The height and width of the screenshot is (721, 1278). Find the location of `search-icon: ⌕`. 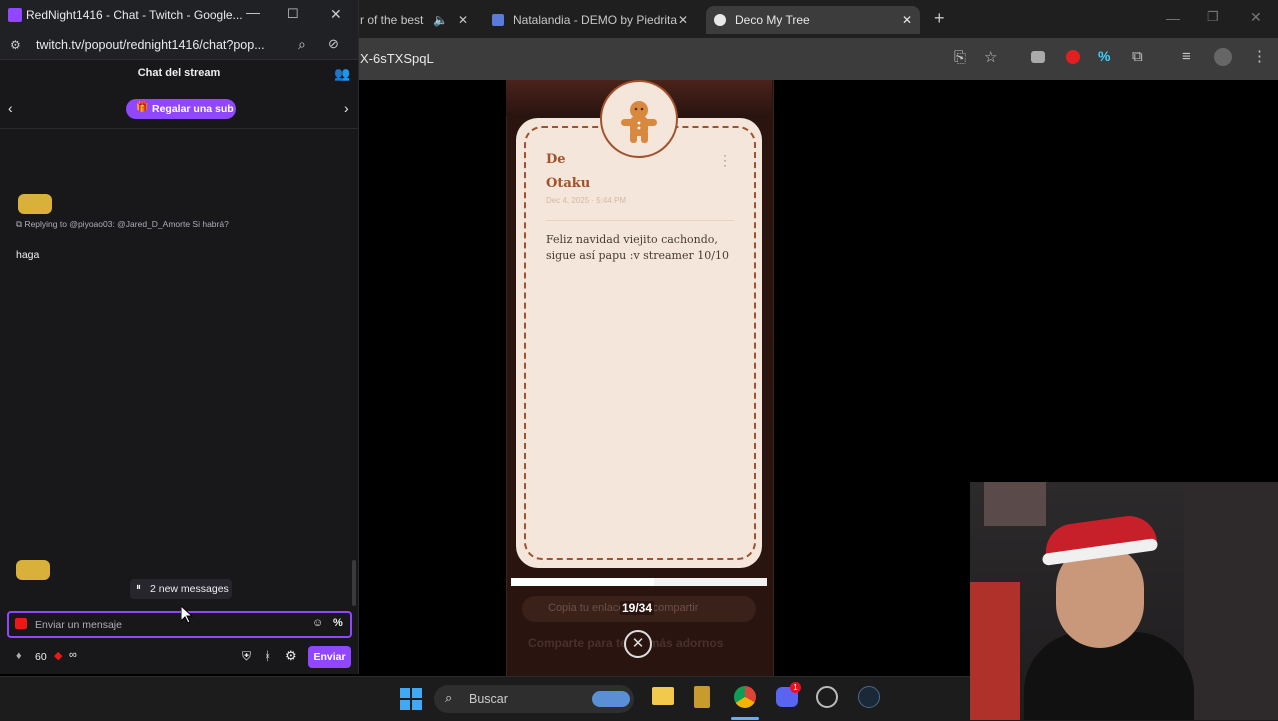

search-icon: ⌕ is located at coordinates (449, 697).